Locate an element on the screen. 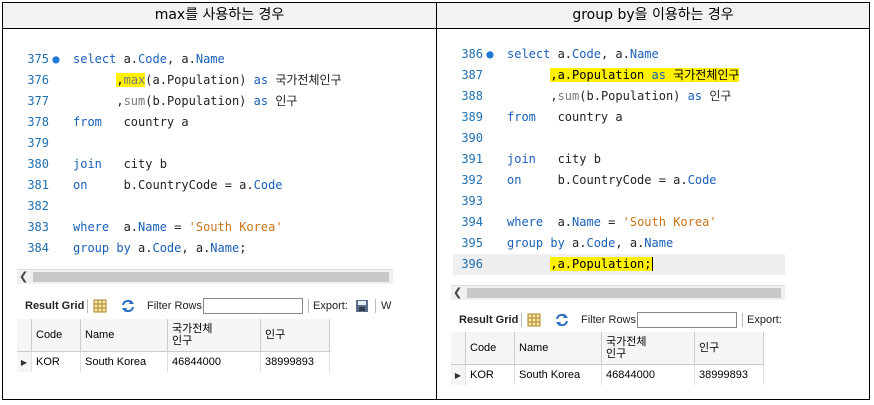 Image resolution: width=874 pixels, height=405 pixels. code-text: select a.Code, a.Name is located at coordinates (583, 54).